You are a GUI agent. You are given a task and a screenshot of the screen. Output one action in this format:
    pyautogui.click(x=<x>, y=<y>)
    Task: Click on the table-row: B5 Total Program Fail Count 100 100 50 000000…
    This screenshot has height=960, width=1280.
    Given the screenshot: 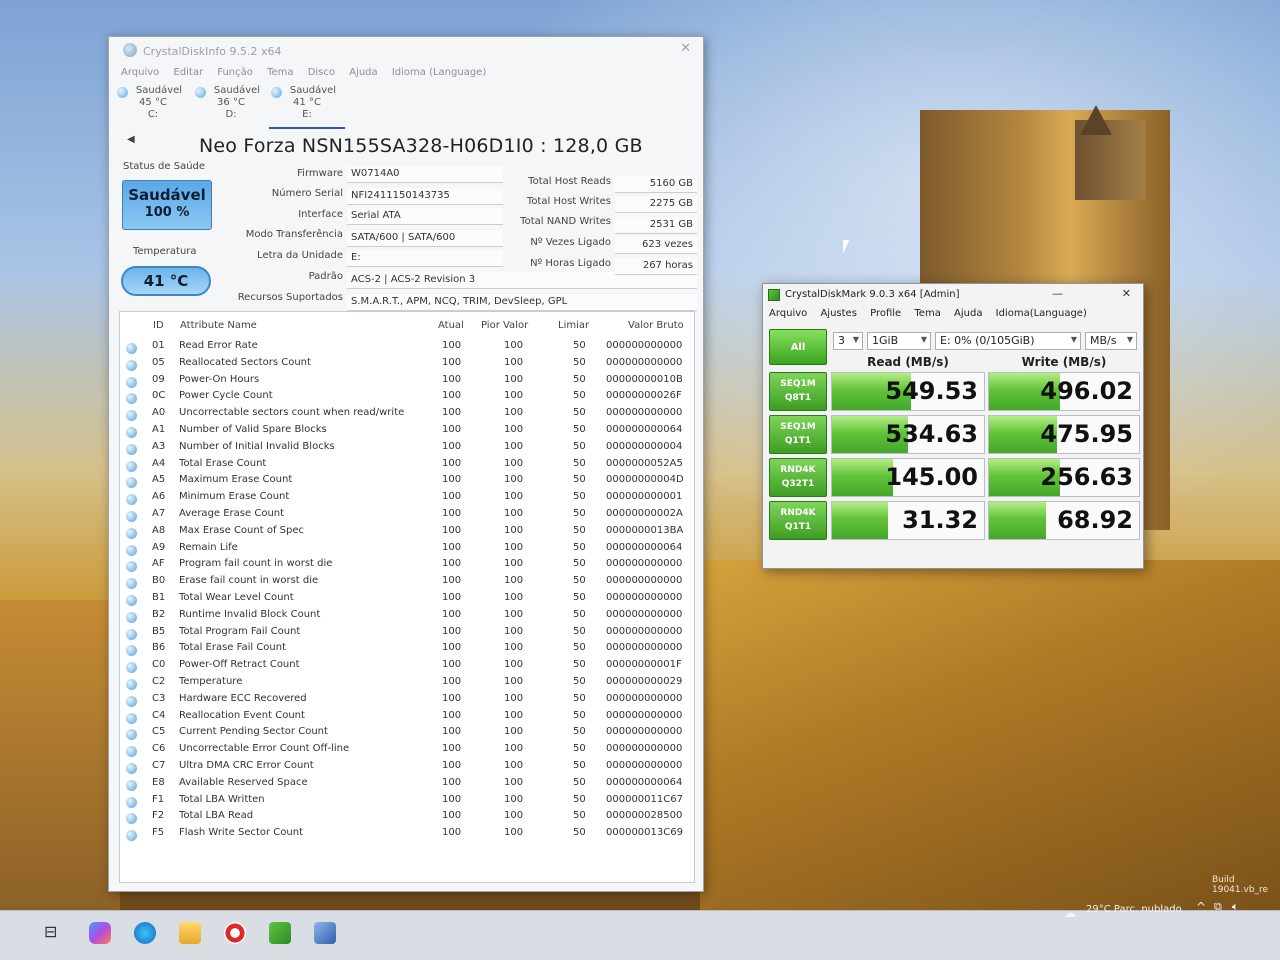 What is the action you would take?
    pyautogui.click(x=407, y=634)
    